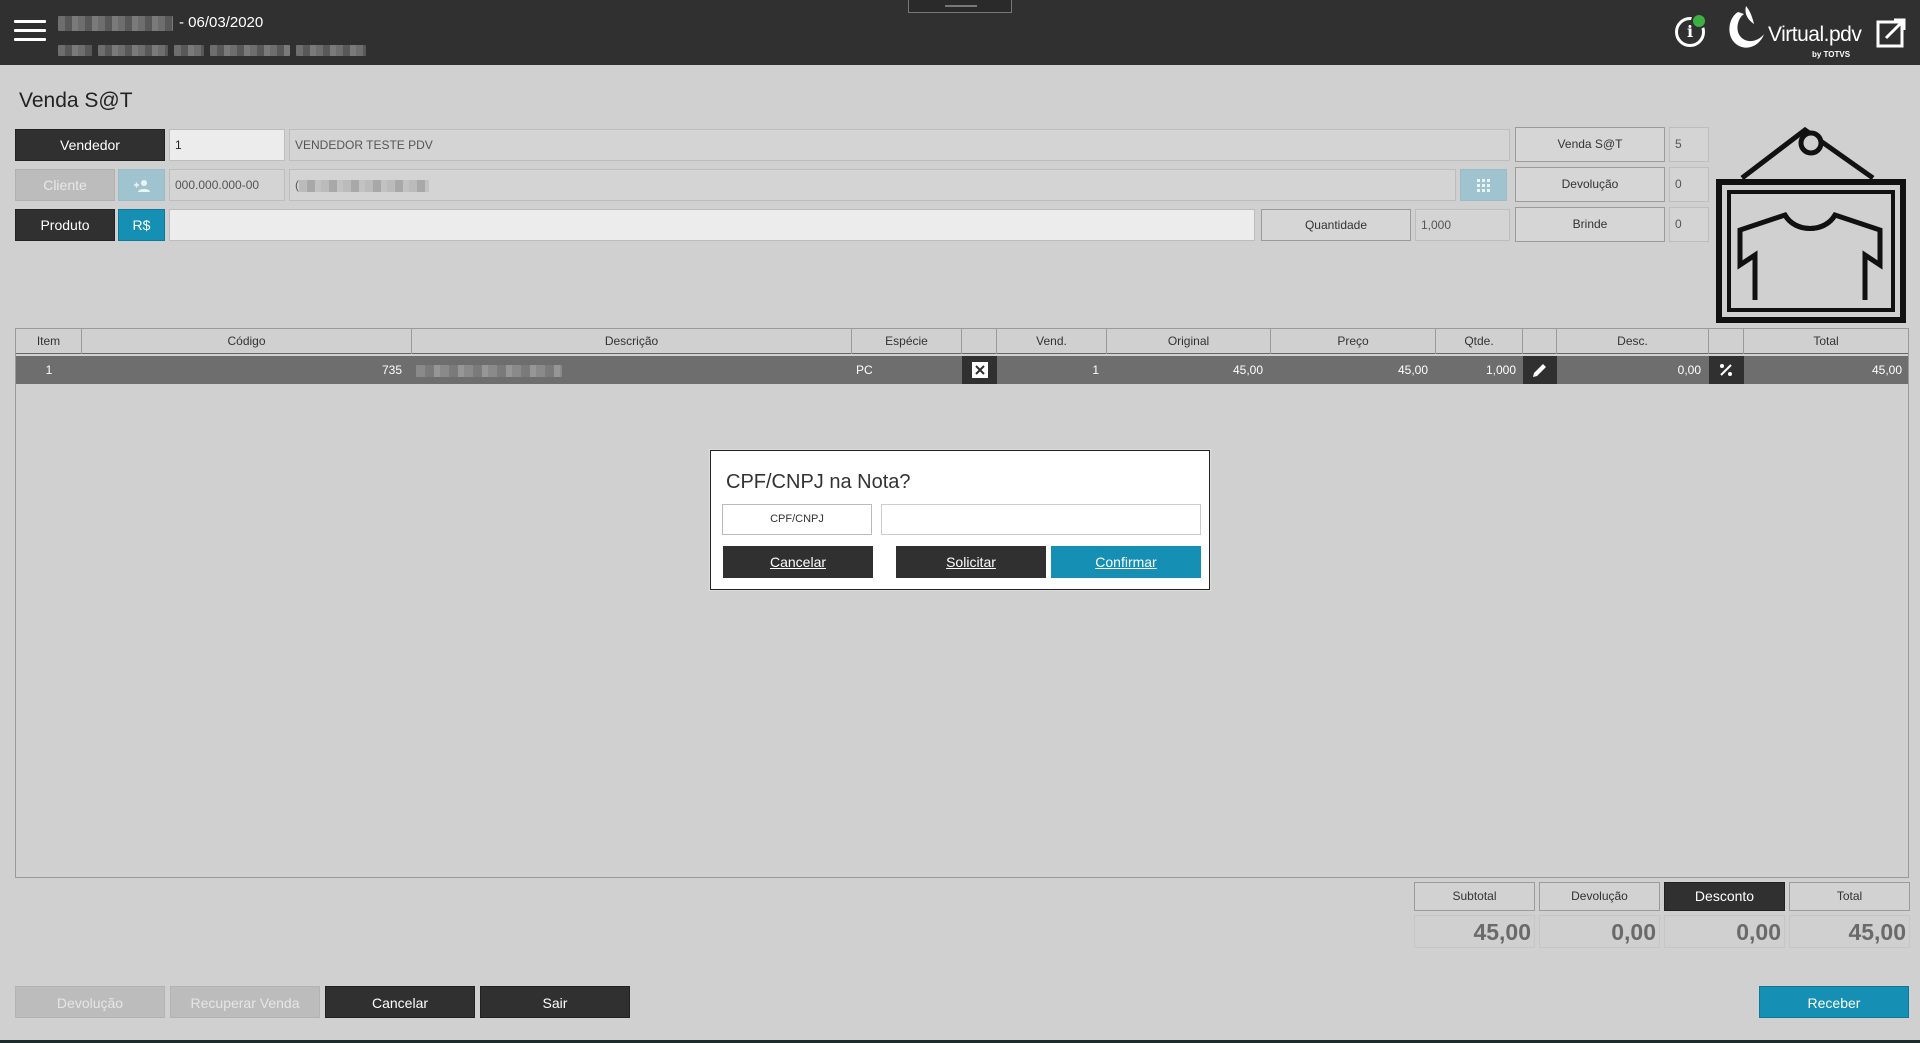  What do you see at coordinates (1849, 896) in the screenshot?
I see `total-label: Total` at bounding box center [1849, 896].